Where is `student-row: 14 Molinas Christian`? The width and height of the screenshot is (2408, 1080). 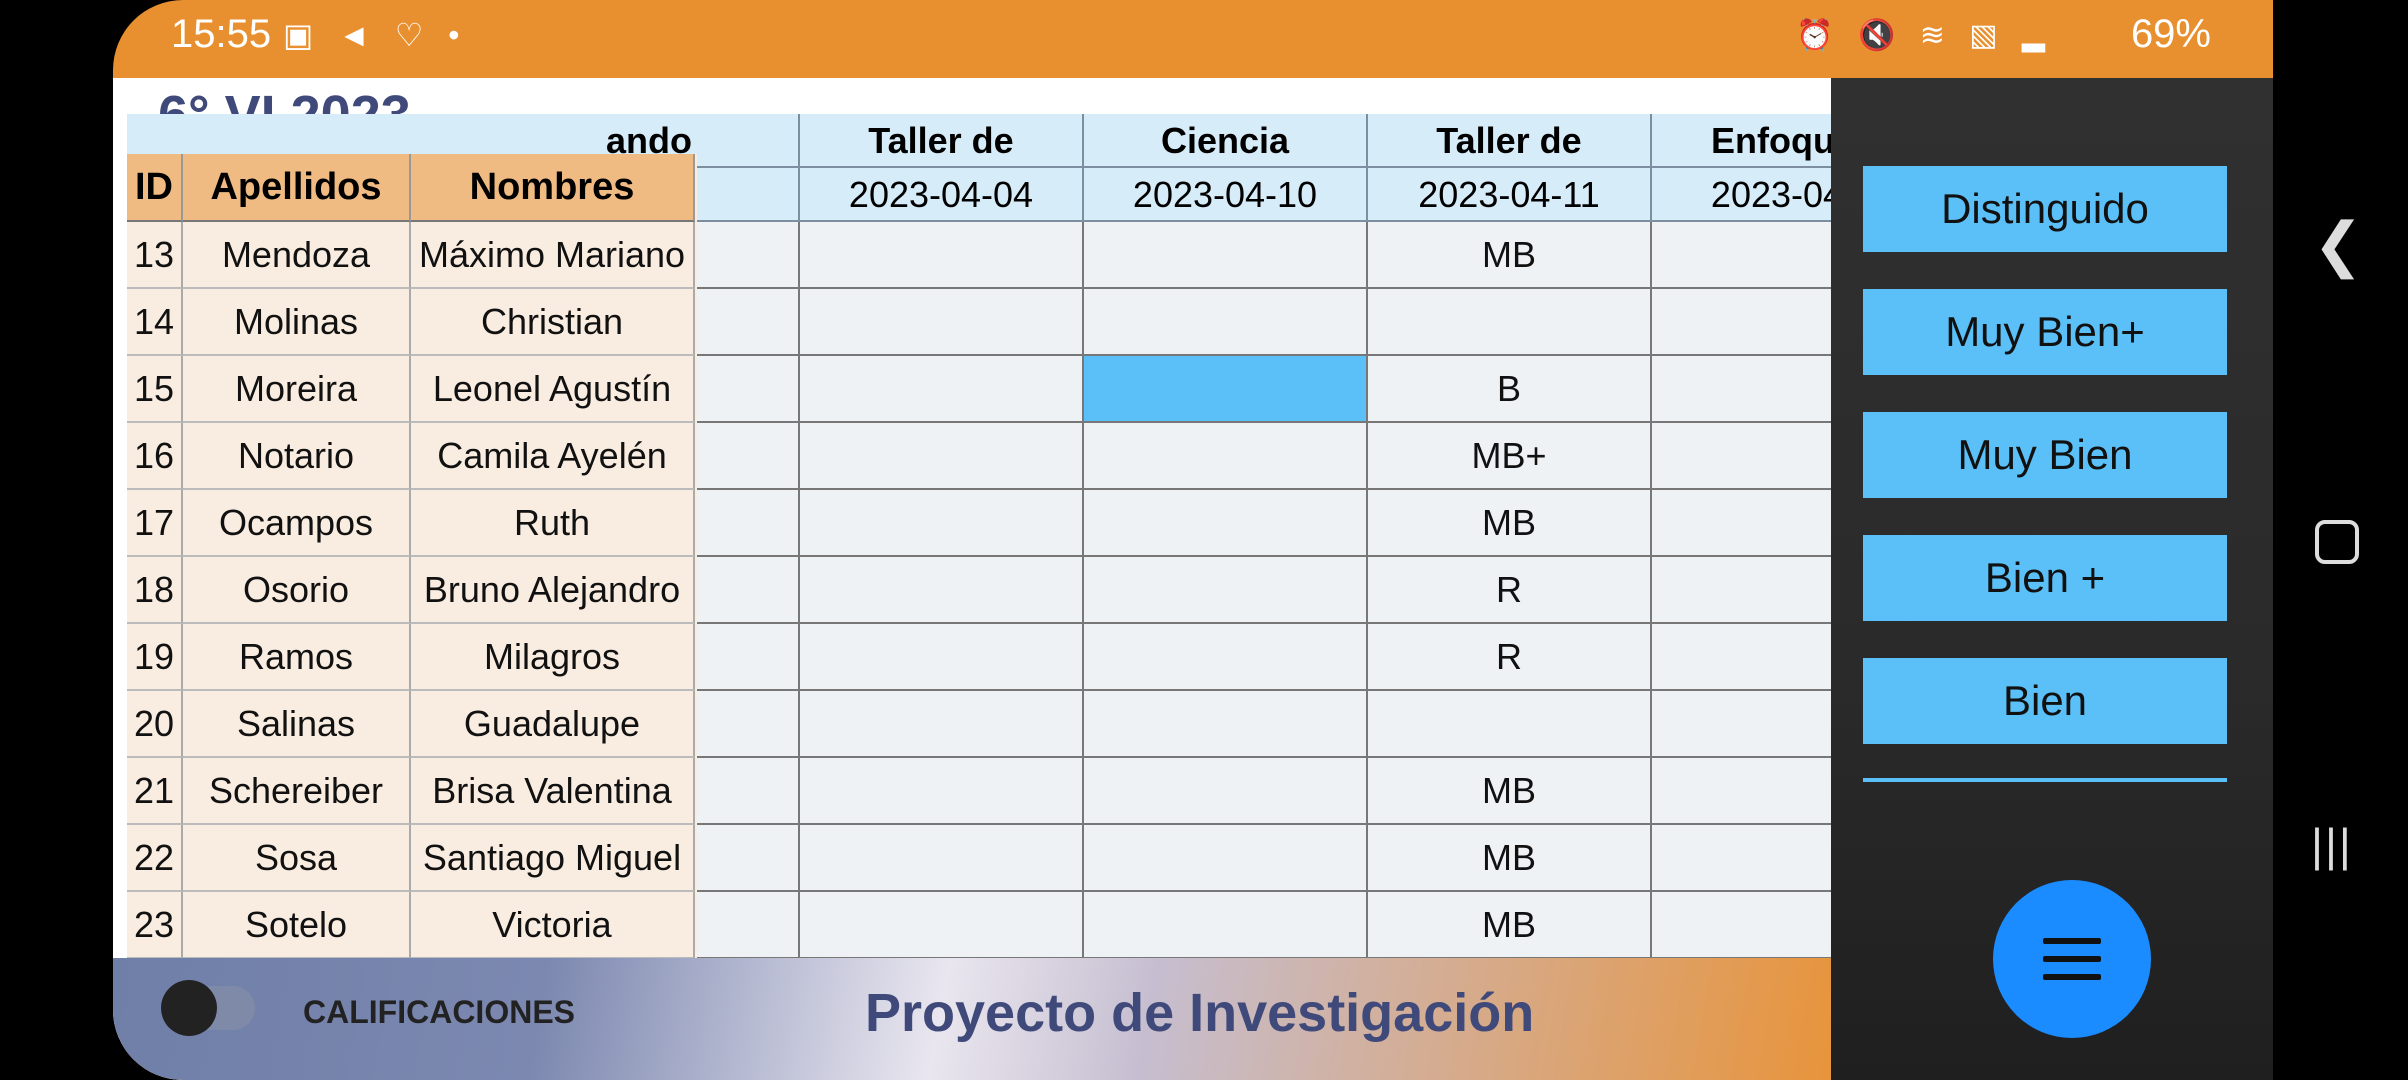
student-row: 14 Molinas Christian is located at coordinates (411, 322).